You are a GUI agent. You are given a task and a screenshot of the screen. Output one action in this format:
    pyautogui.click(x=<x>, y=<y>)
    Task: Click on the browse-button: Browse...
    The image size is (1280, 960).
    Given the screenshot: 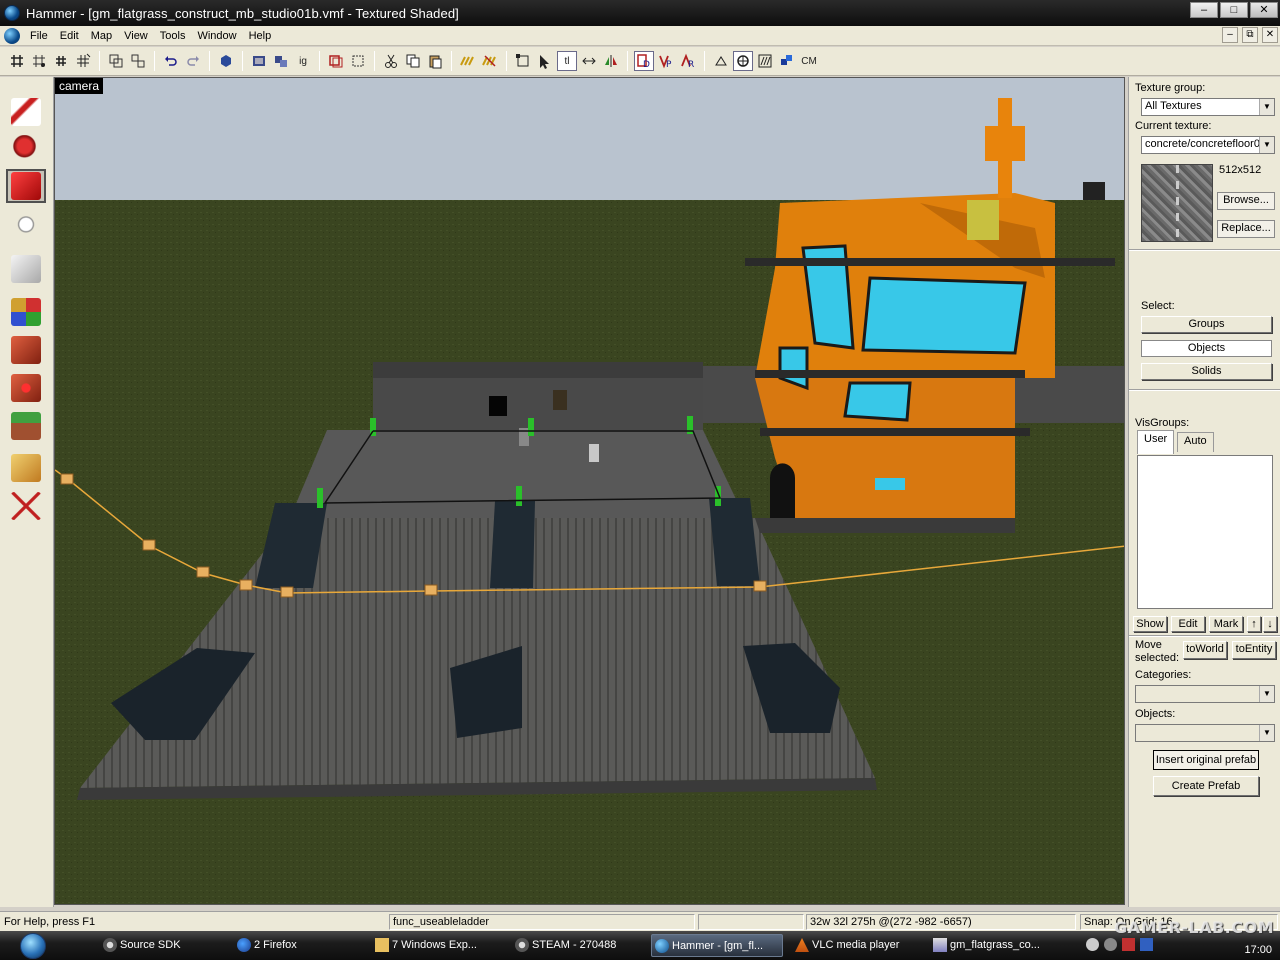 What is the action you would take?
    pyautogui.click(x=1246, y=201)
    